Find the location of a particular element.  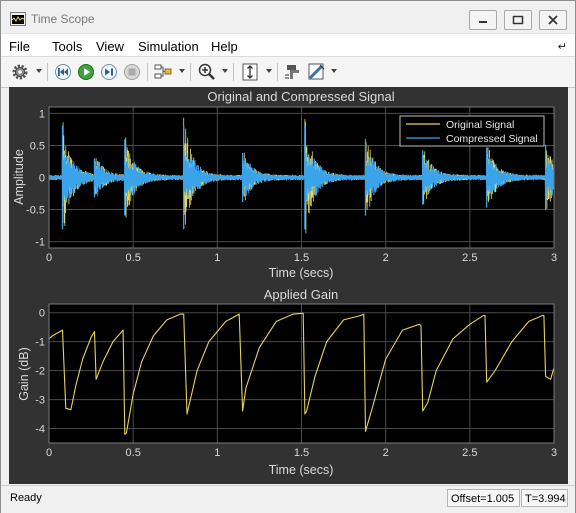

menu-simulation: Simulation is located at coordinates (168, 46).